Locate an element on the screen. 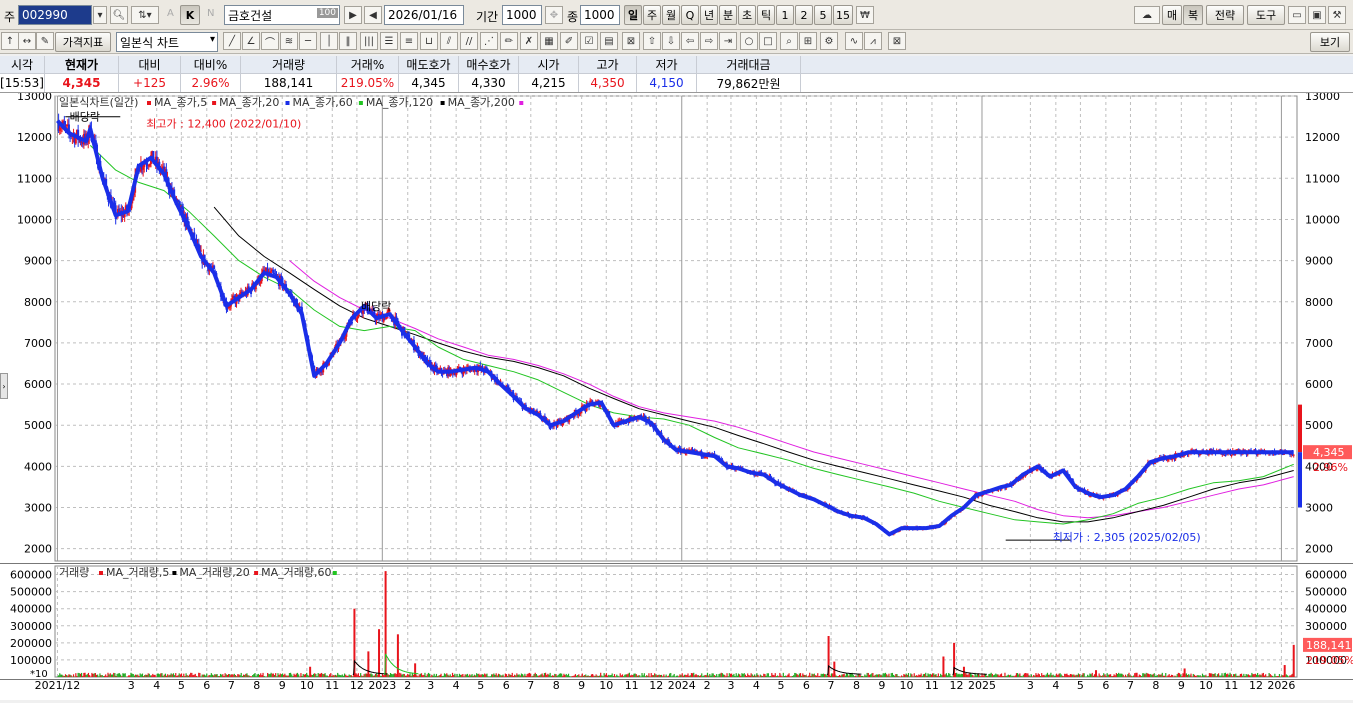 This screenshot has height=703, width=1353. search-icon: 🔍︎ is located at coordinates (119, 15).